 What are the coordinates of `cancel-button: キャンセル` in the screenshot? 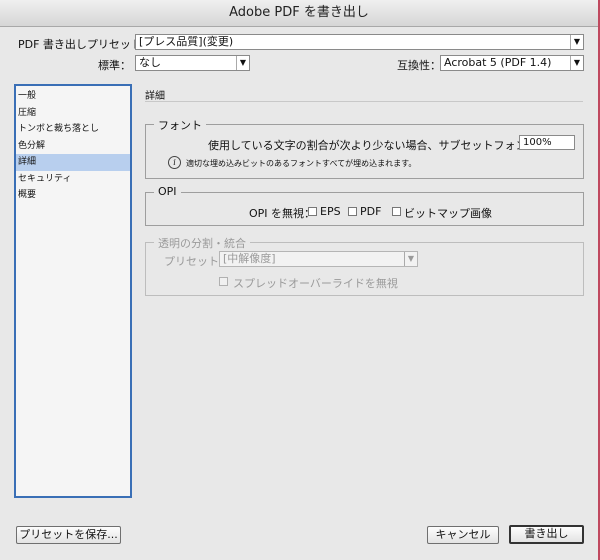 It's located at (463, 535).